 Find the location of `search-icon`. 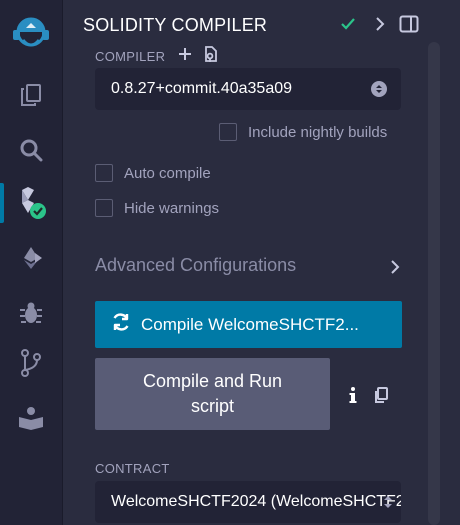

search-icon is located at coordinates (31, 150).